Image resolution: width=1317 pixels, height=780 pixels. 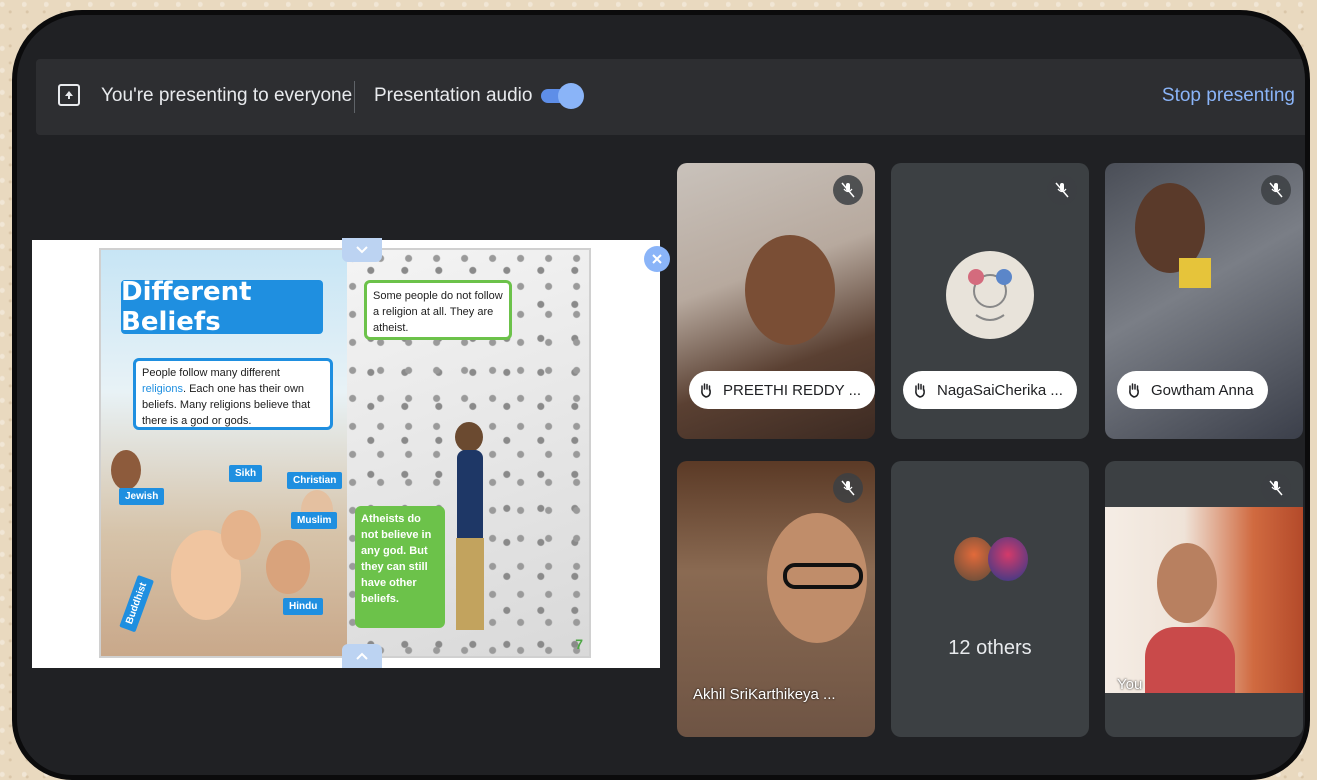 I want to click on tag-muslim: Muslim, so click(x=314, y=520).